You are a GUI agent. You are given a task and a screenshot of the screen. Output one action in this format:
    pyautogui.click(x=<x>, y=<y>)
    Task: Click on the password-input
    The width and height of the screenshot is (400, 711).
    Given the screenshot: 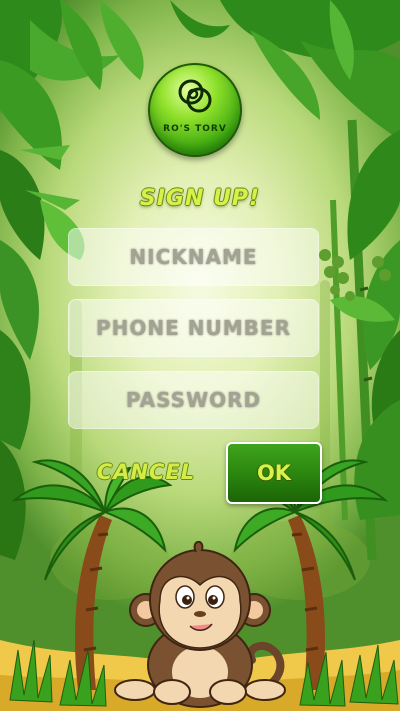 What is the action you would take?
    pyautogui.click(x=193, y=400)
    